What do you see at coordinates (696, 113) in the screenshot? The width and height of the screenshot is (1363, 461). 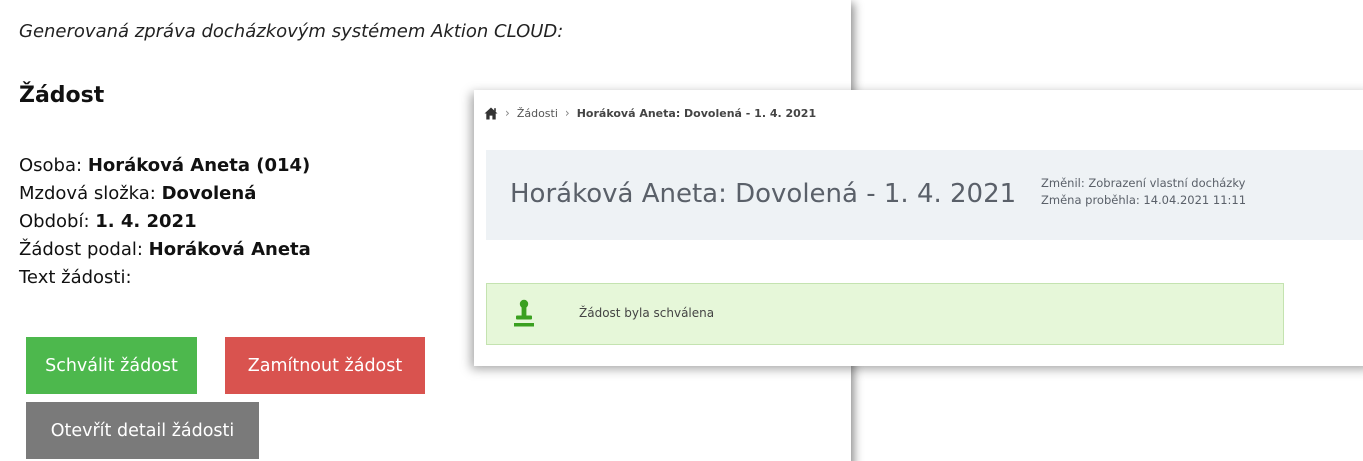 I see `breadcrumb-item-current: Horáková Aneta: Dovolená - 1. 4. 2021` at bounding box center [696, 113].